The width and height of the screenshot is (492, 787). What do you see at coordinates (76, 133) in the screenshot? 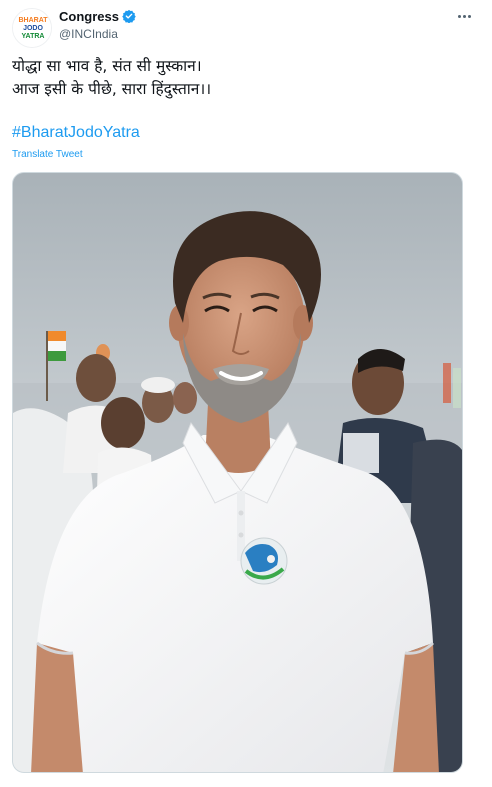
I see `hashtag-link: #BharatJodoYatra` at bounding box center [76, 133].